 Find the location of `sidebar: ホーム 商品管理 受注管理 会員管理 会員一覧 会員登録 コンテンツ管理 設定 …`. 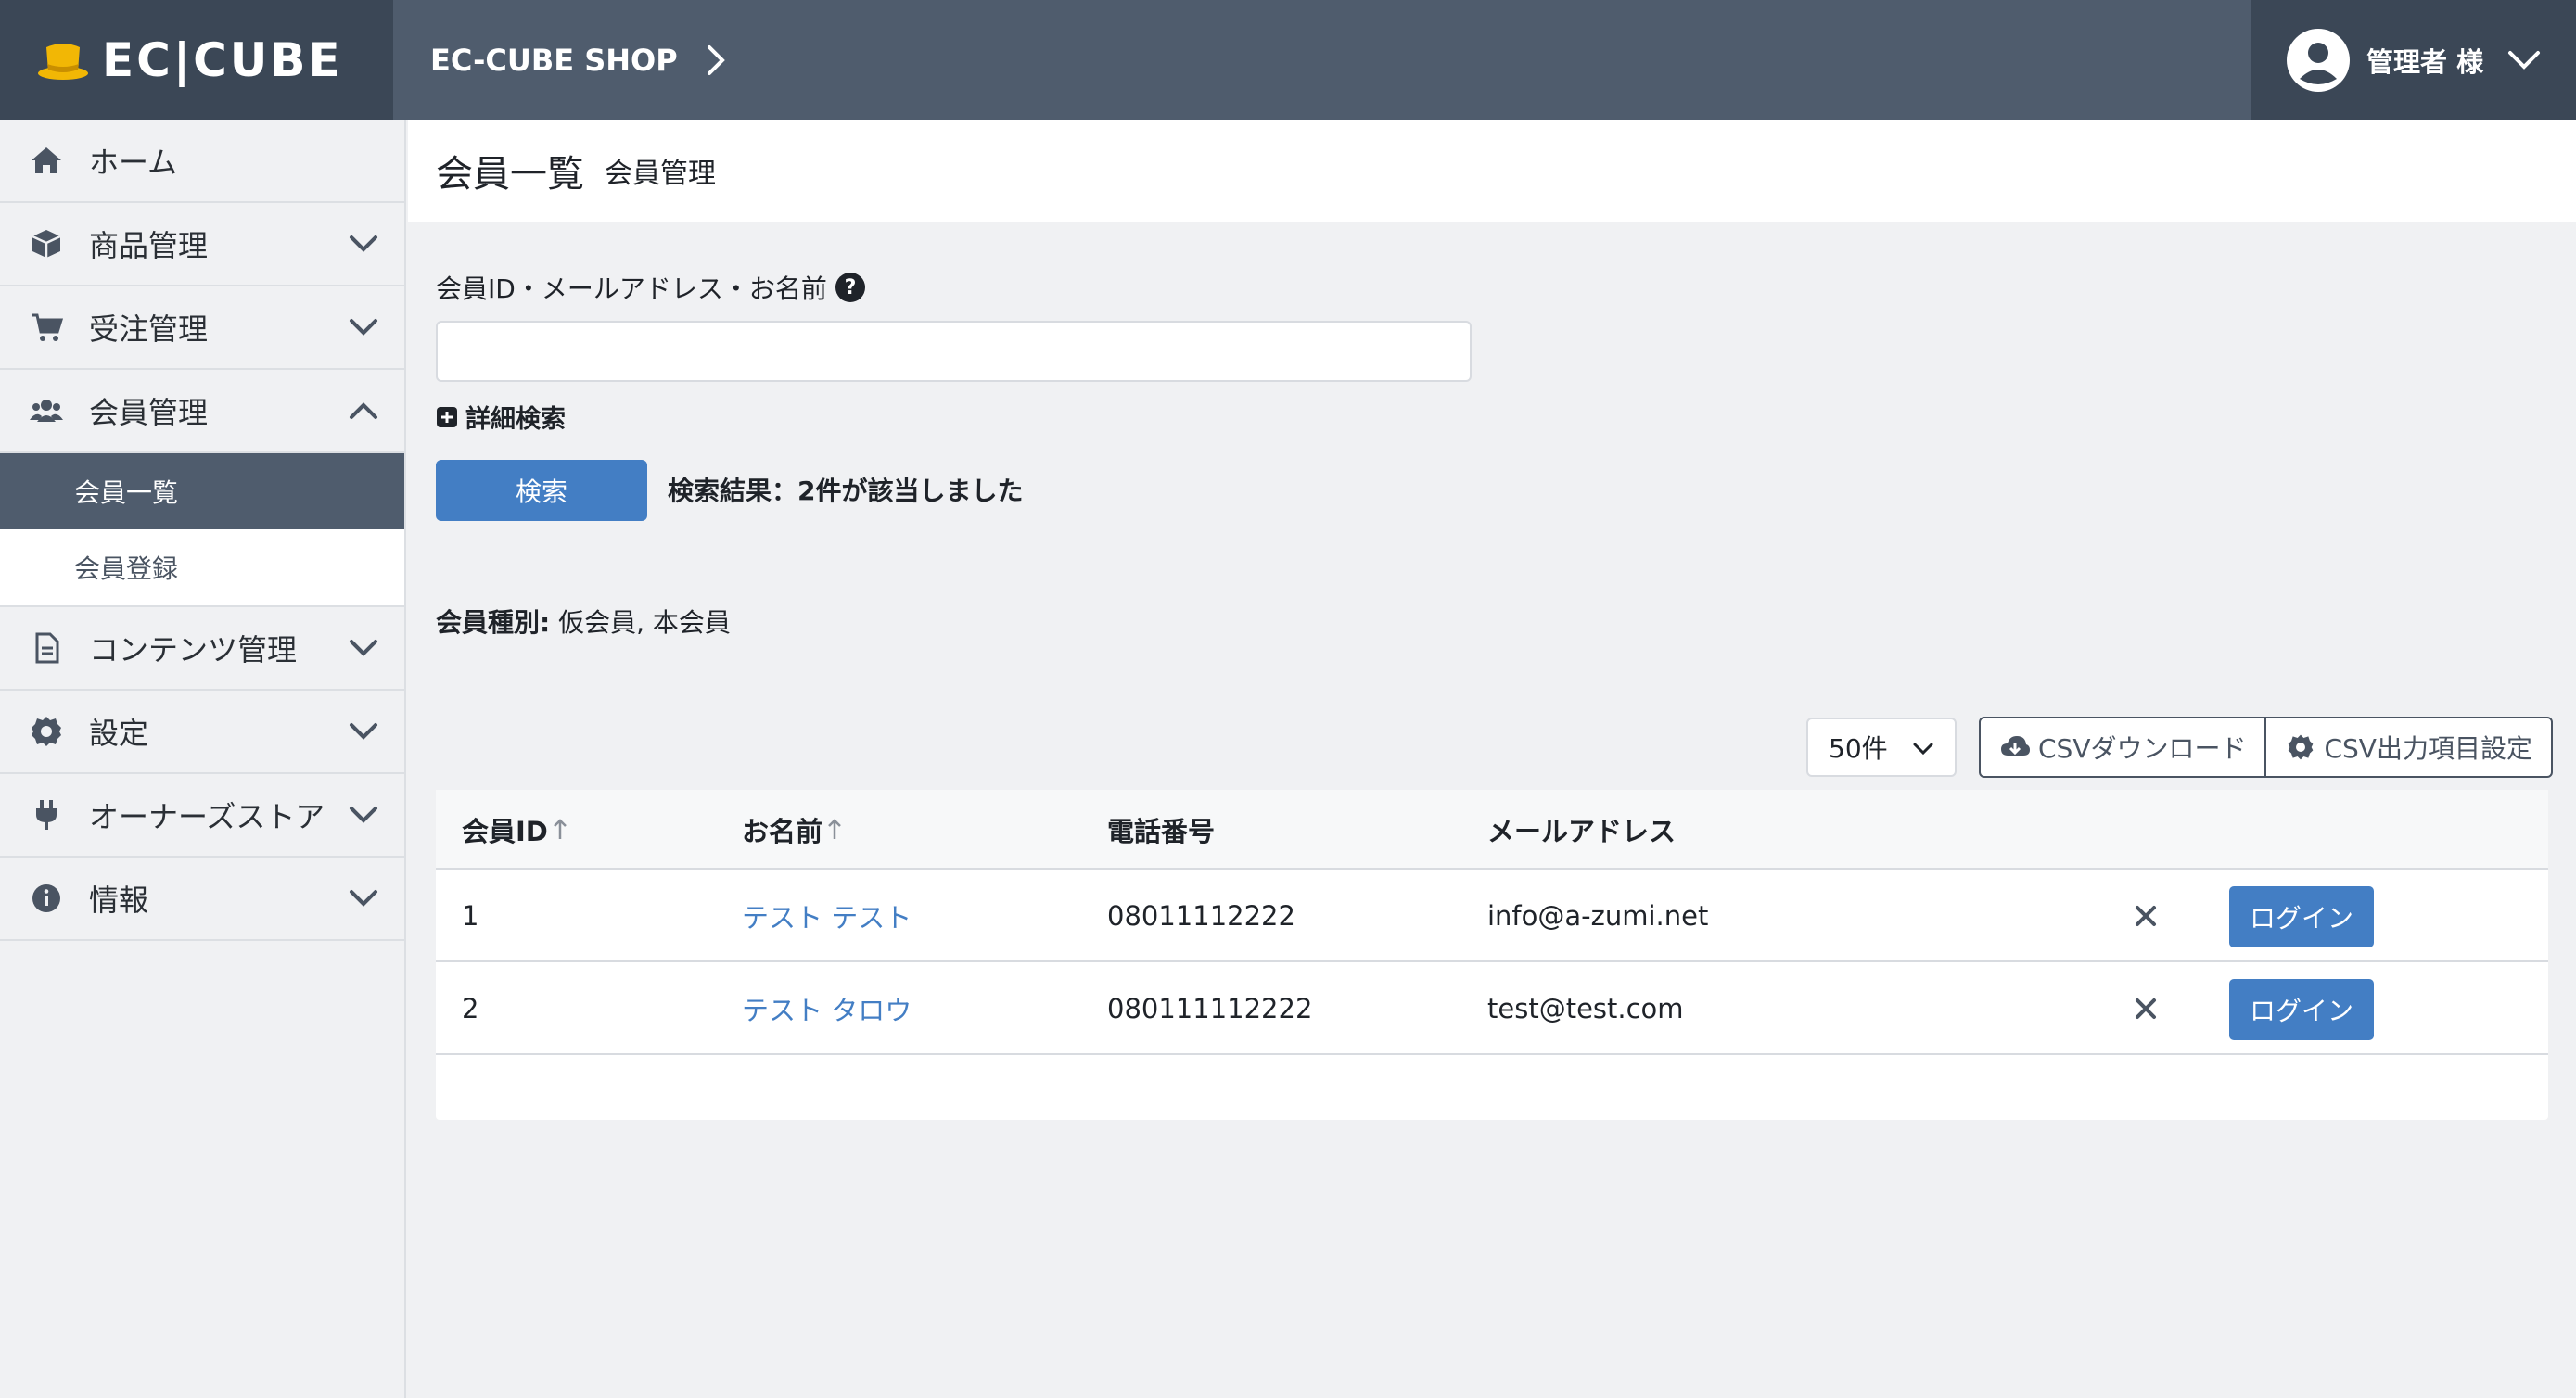

sidebar: ホーム 商品管理 受注管理 会員管理 会員一覧 会員登録 コンテンツ管理 設定 … is located at coordinates (203, 759).